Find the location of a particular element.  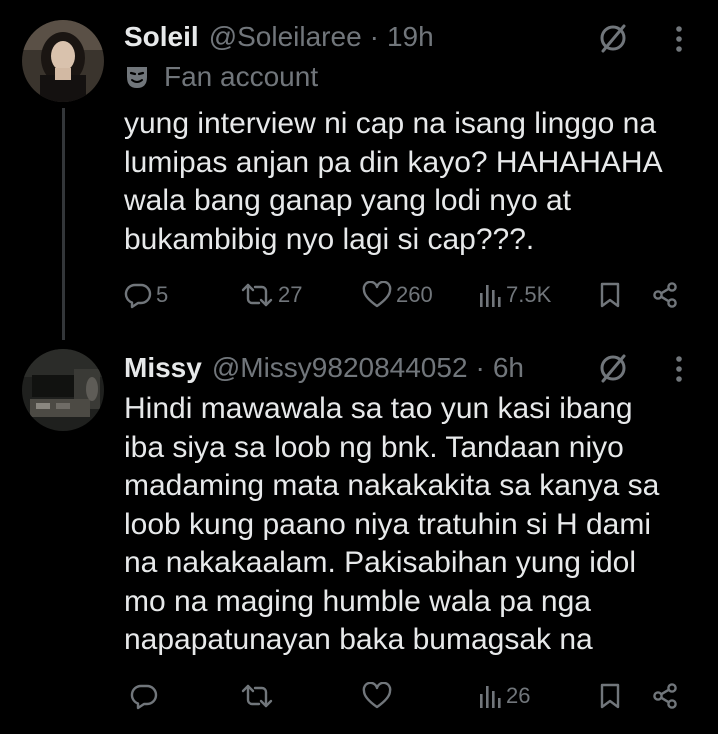

text-line: iba siya sa loob ng bnk. Tandaan niyo is located at coordinates (374, 447).